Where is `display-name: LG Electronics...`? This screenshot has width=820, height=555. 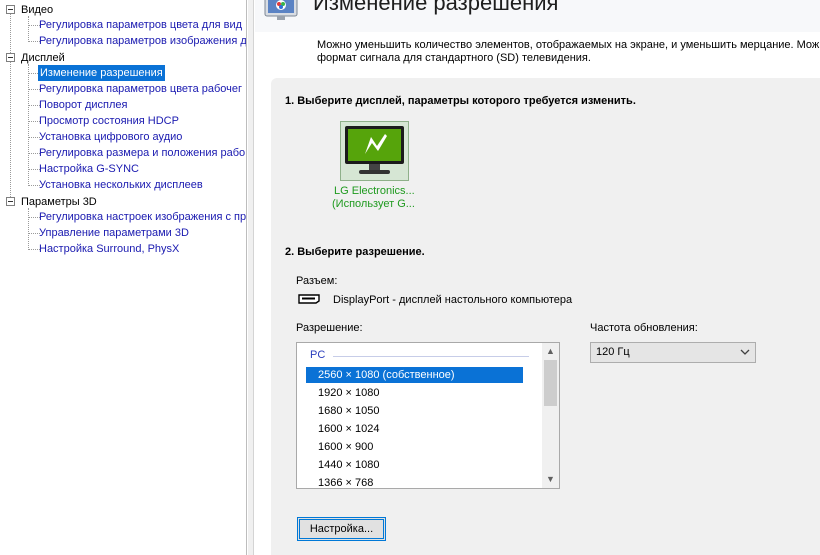 display-name: LG Electronics... is located at coordinates (374, 191).